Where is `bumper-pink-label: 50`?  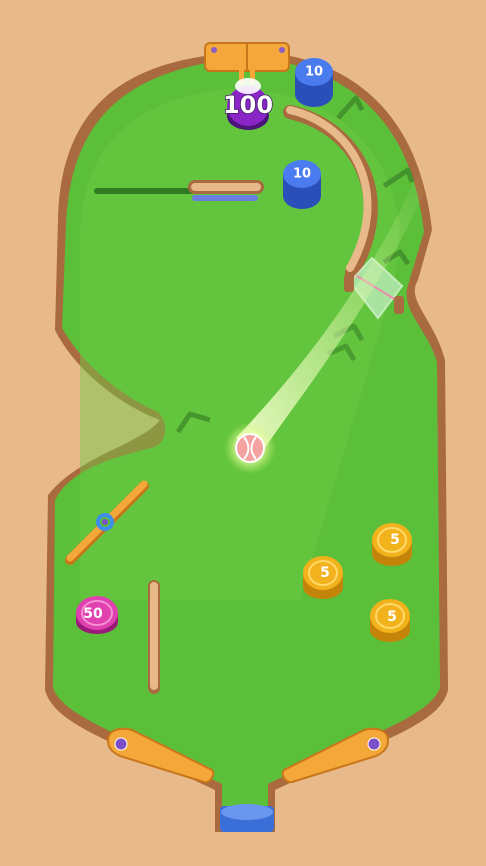
bumper-pink-label: 50 is located at coordinates (93, 614).